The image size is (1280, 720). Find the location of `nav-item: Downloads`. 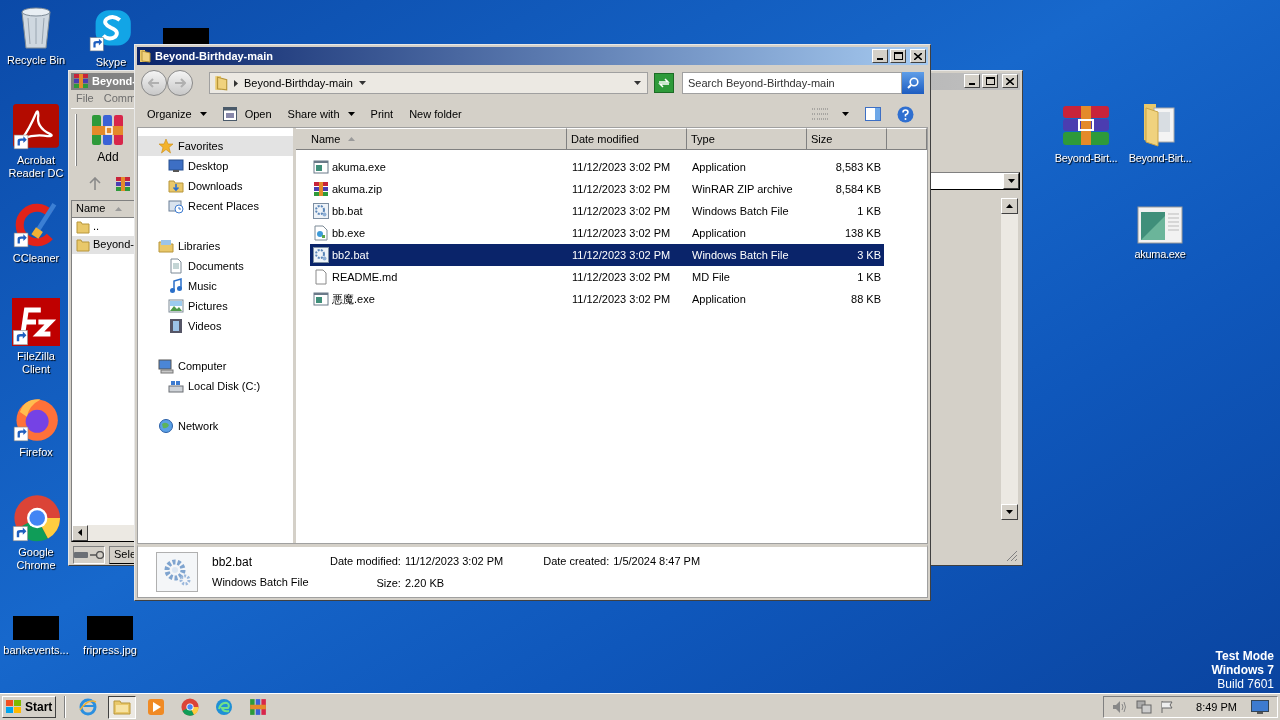

nav-item: Downloads is located at coordinates (215, 186).